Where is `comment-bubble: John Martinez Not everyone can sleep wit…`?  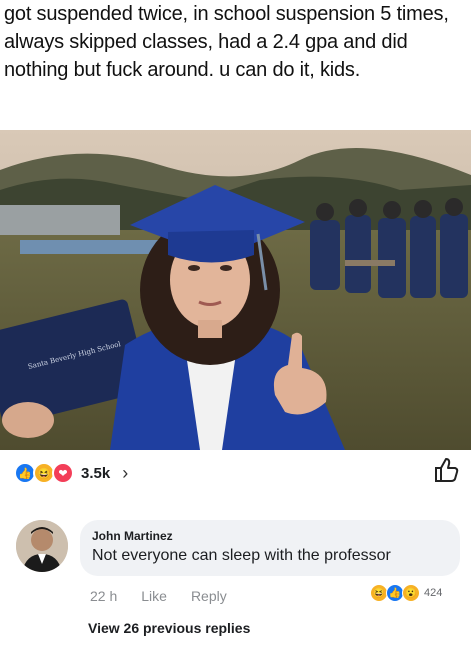 comment-bubble: John Martinez Not everyone can sleep wit… is located at coordinates (270, 548).